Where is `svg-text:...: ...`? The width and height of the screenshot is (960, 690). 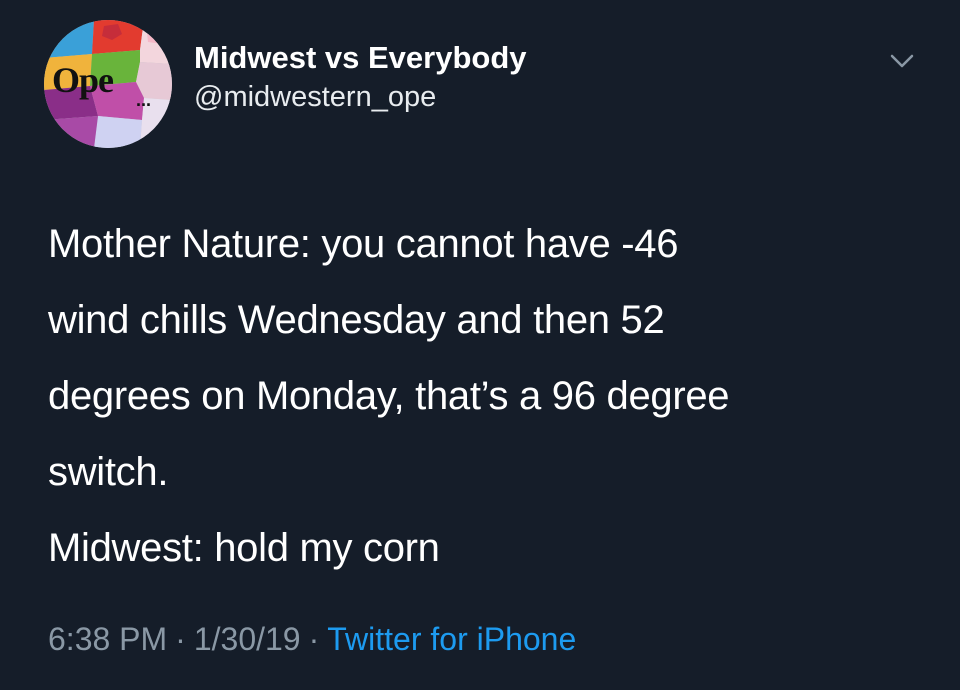
svg-text:...: ... is located at coordinates (143, 100).